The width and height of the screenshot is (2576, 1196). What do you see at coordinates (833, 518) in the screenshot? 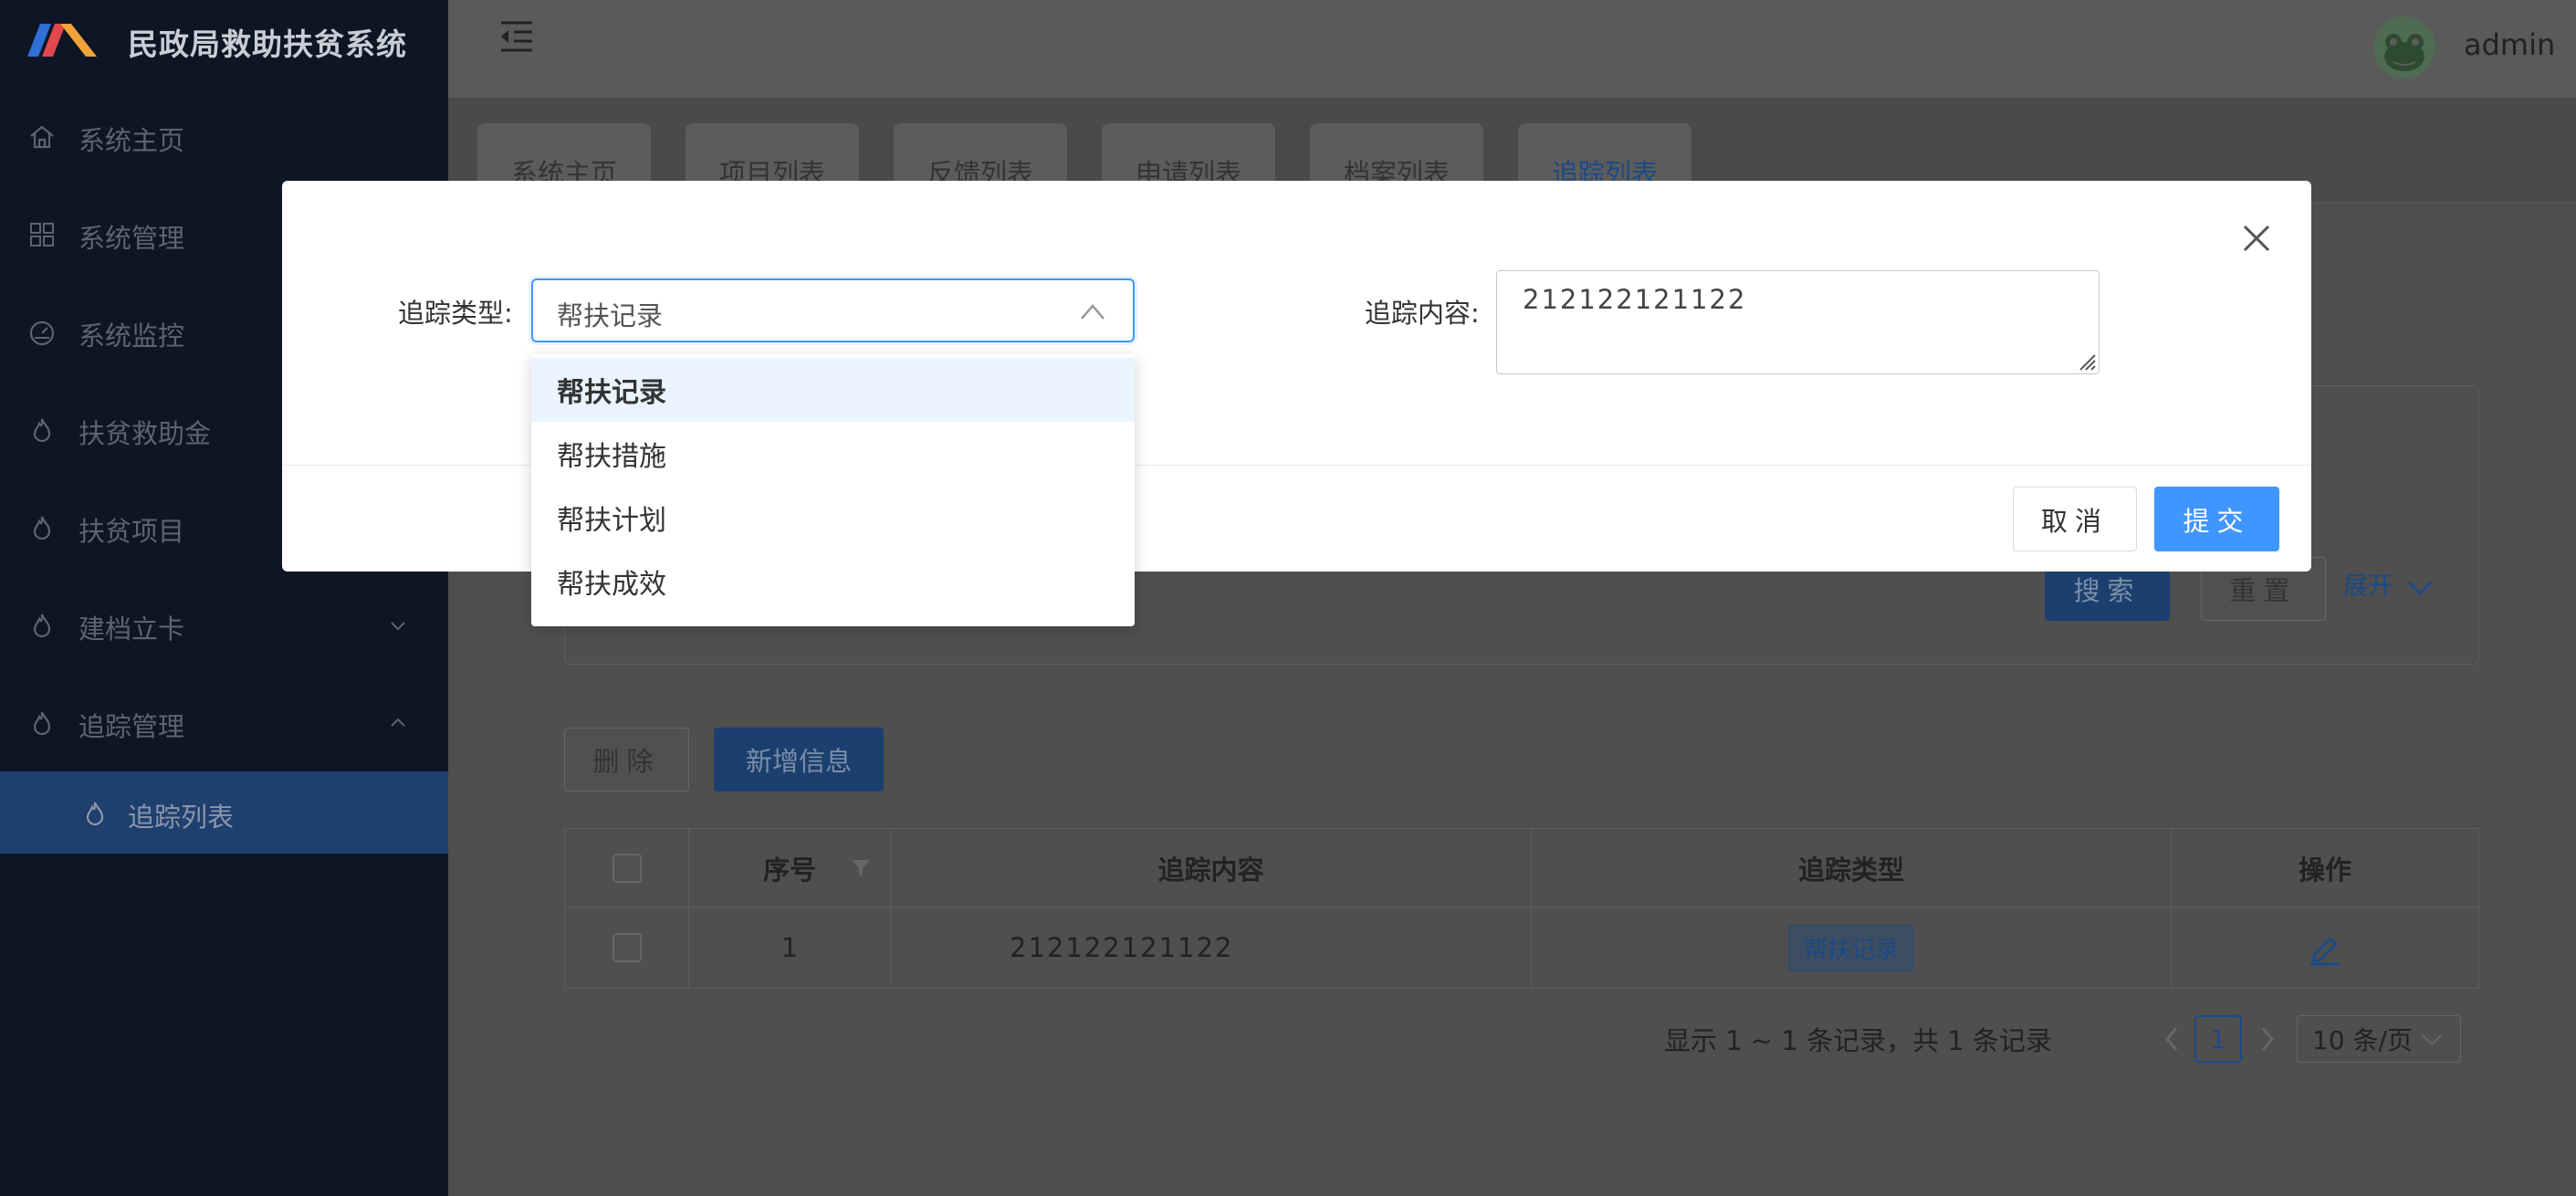
I see `dropdown-option-plan: 帮扶计划` at bounding box center [833, 518].